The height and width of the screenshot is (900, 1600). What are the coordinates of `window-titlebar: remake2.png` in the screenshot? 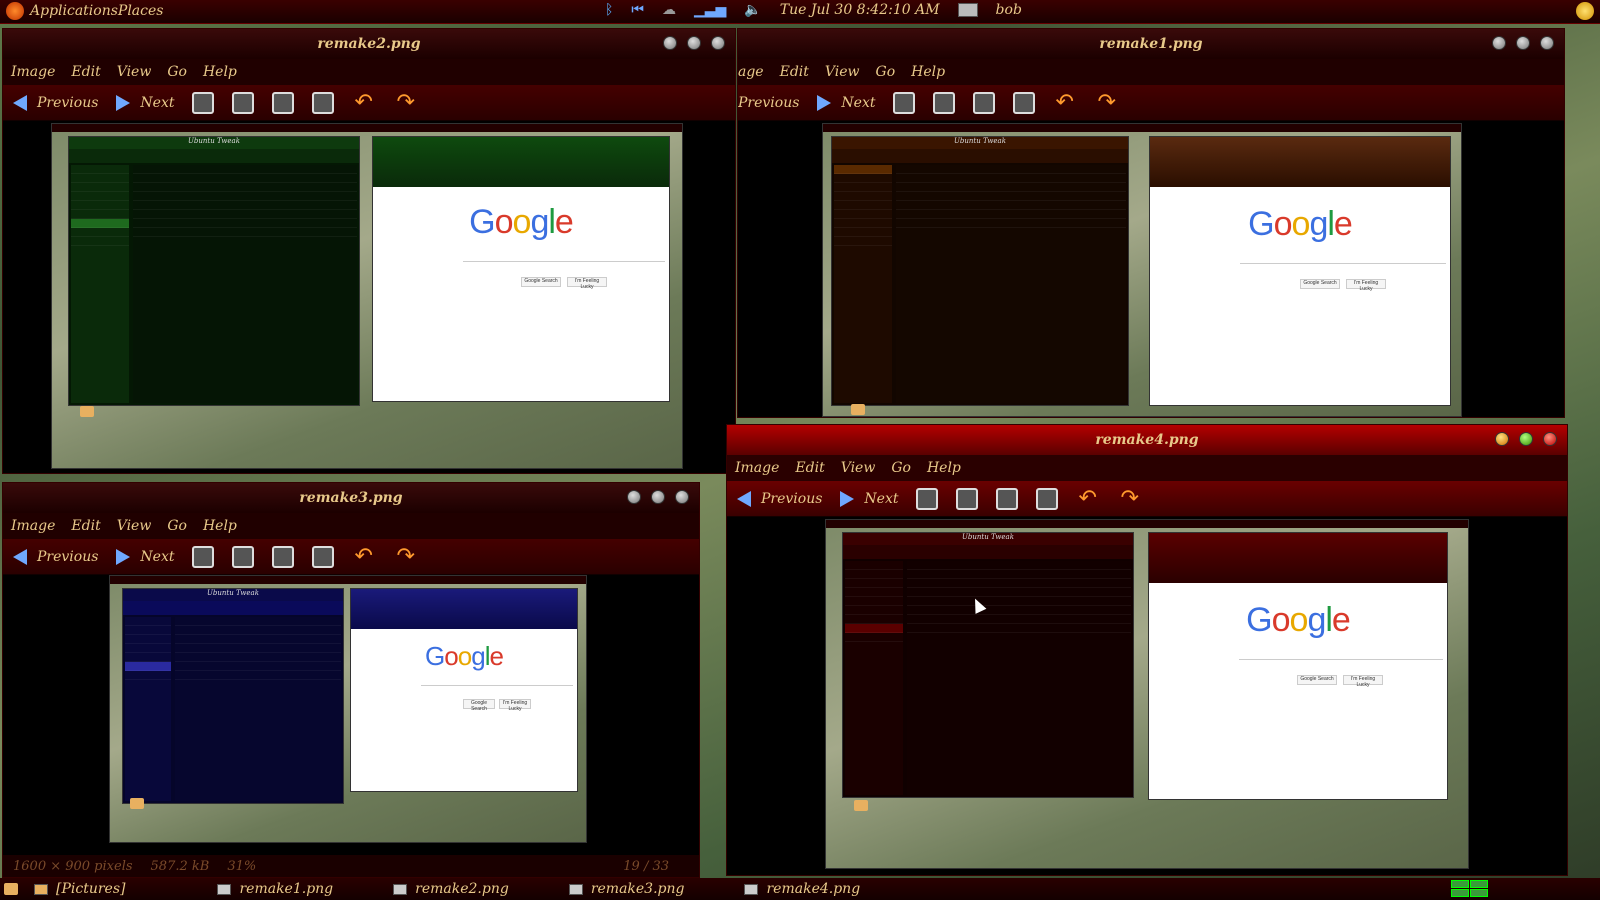 It's located at (369, 44).